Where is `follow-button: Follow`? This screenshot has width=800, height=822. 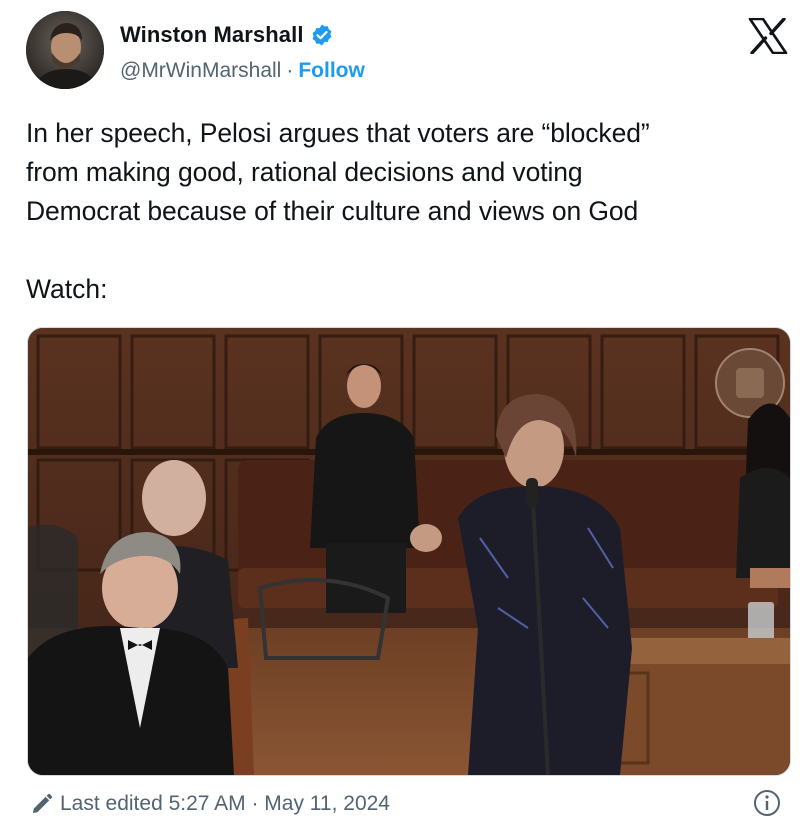
follow-button: Follow is located at coordinates (331, 71).